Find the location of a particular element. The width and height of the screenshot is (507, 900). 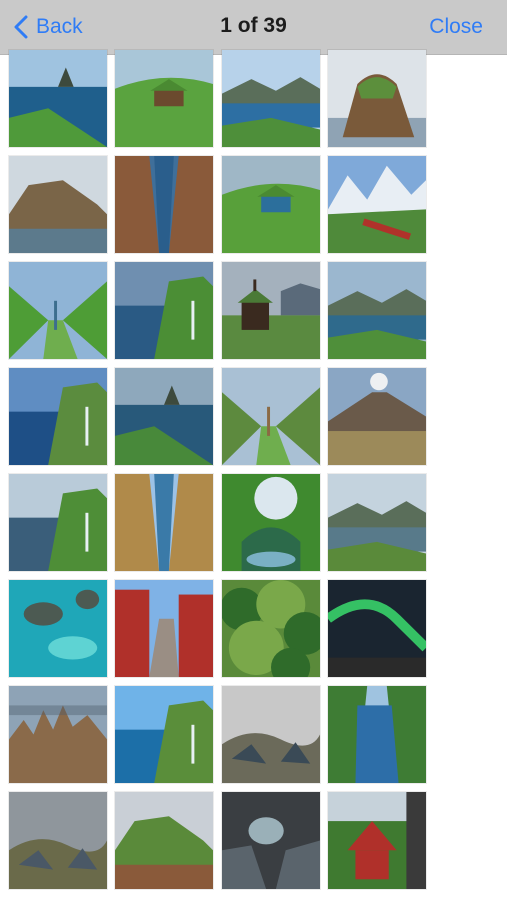

photo-canyon-river is located at coordinates (164, 204).